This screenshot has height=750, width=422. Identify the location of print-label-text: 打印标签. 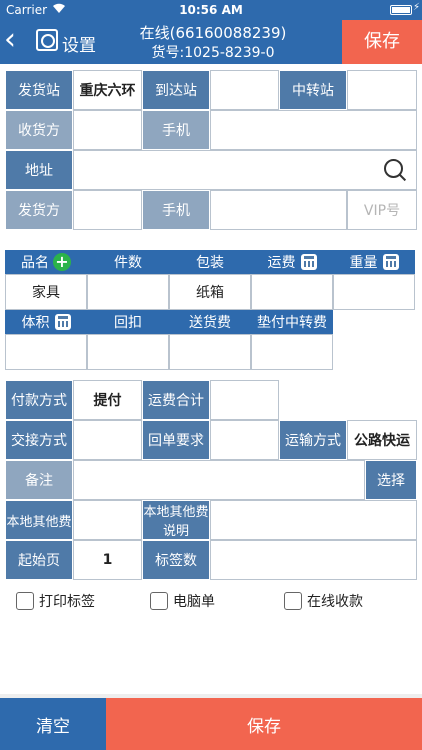
(67, 602).